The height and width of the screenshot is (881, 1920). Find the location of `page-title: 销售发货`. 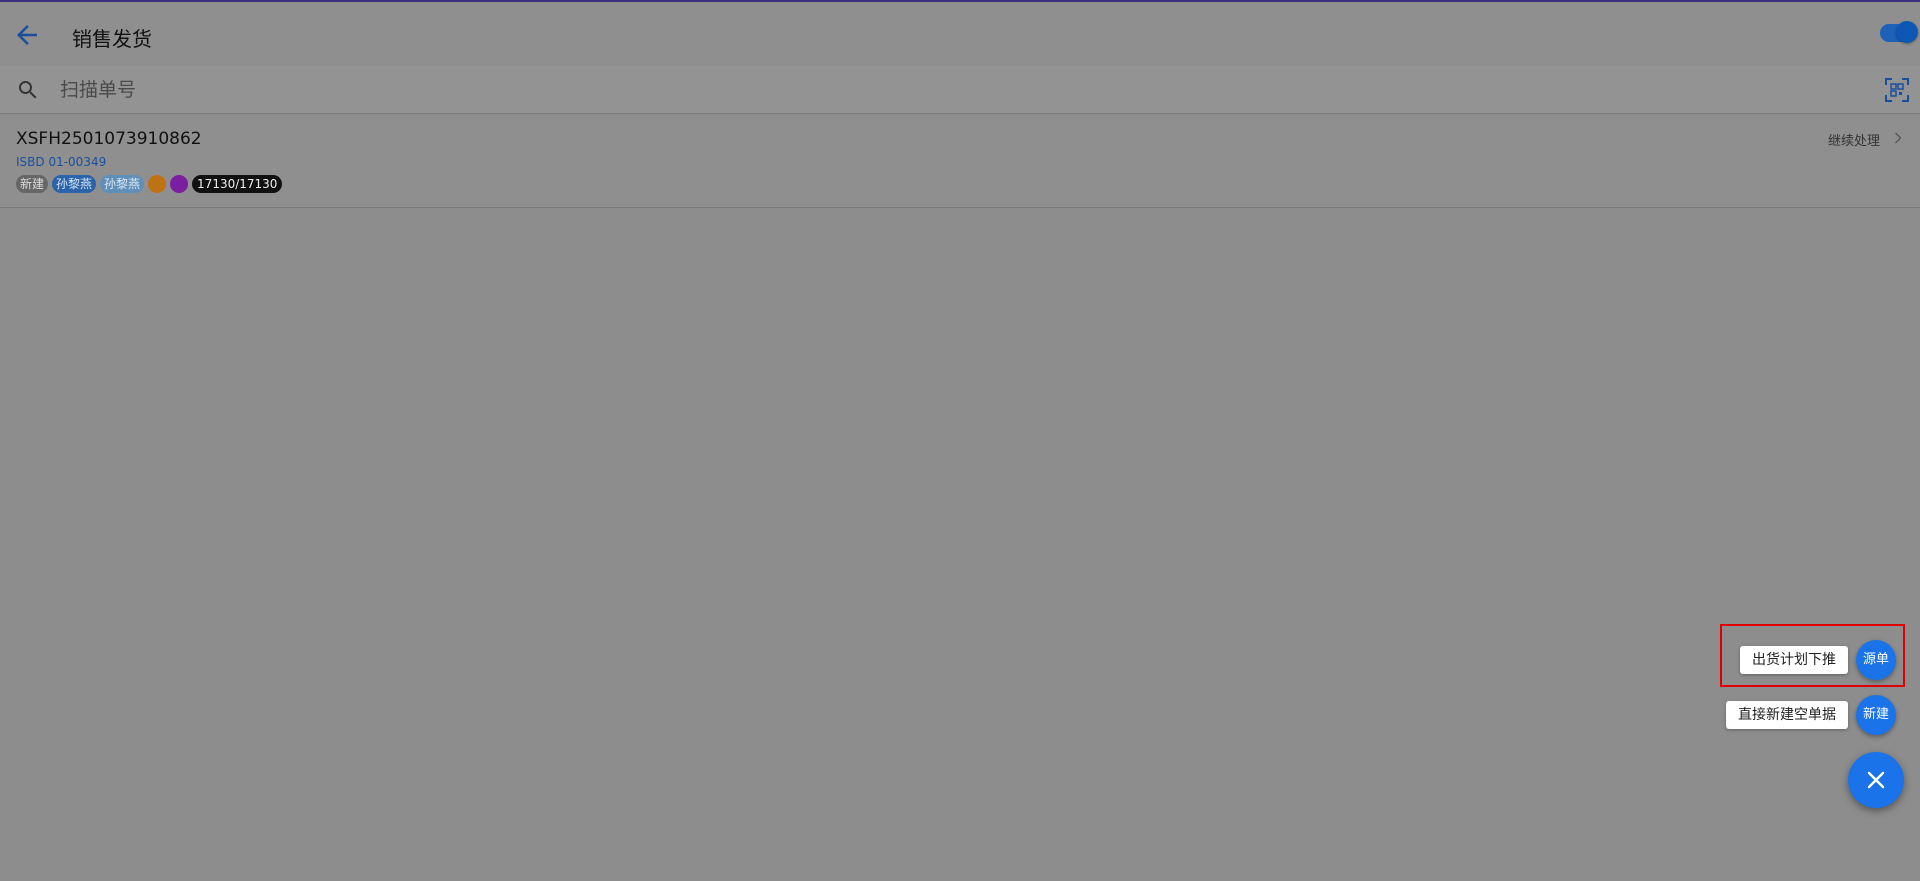

page-title: 销售发货 is located at coordinates (112, 39).